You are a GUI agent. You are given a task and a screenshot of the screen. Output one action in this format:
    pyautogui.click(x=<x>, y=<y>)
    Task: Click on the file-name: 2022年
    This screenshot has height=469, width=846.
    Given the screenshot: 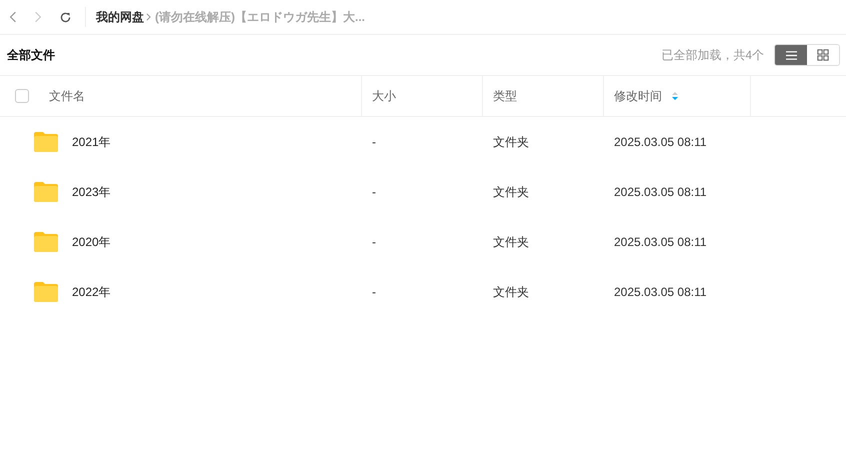 What is the action you would take?
    pyautogui.click(x=91, y=292)
    